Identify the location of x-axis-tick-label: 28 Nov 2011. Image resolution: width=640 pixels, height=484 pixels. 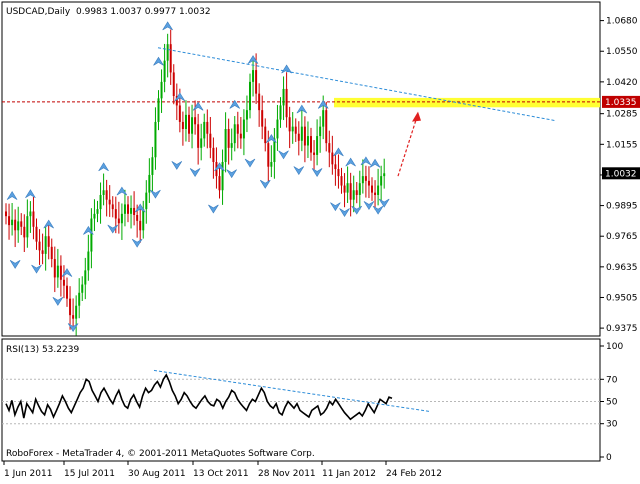
(287, 474).